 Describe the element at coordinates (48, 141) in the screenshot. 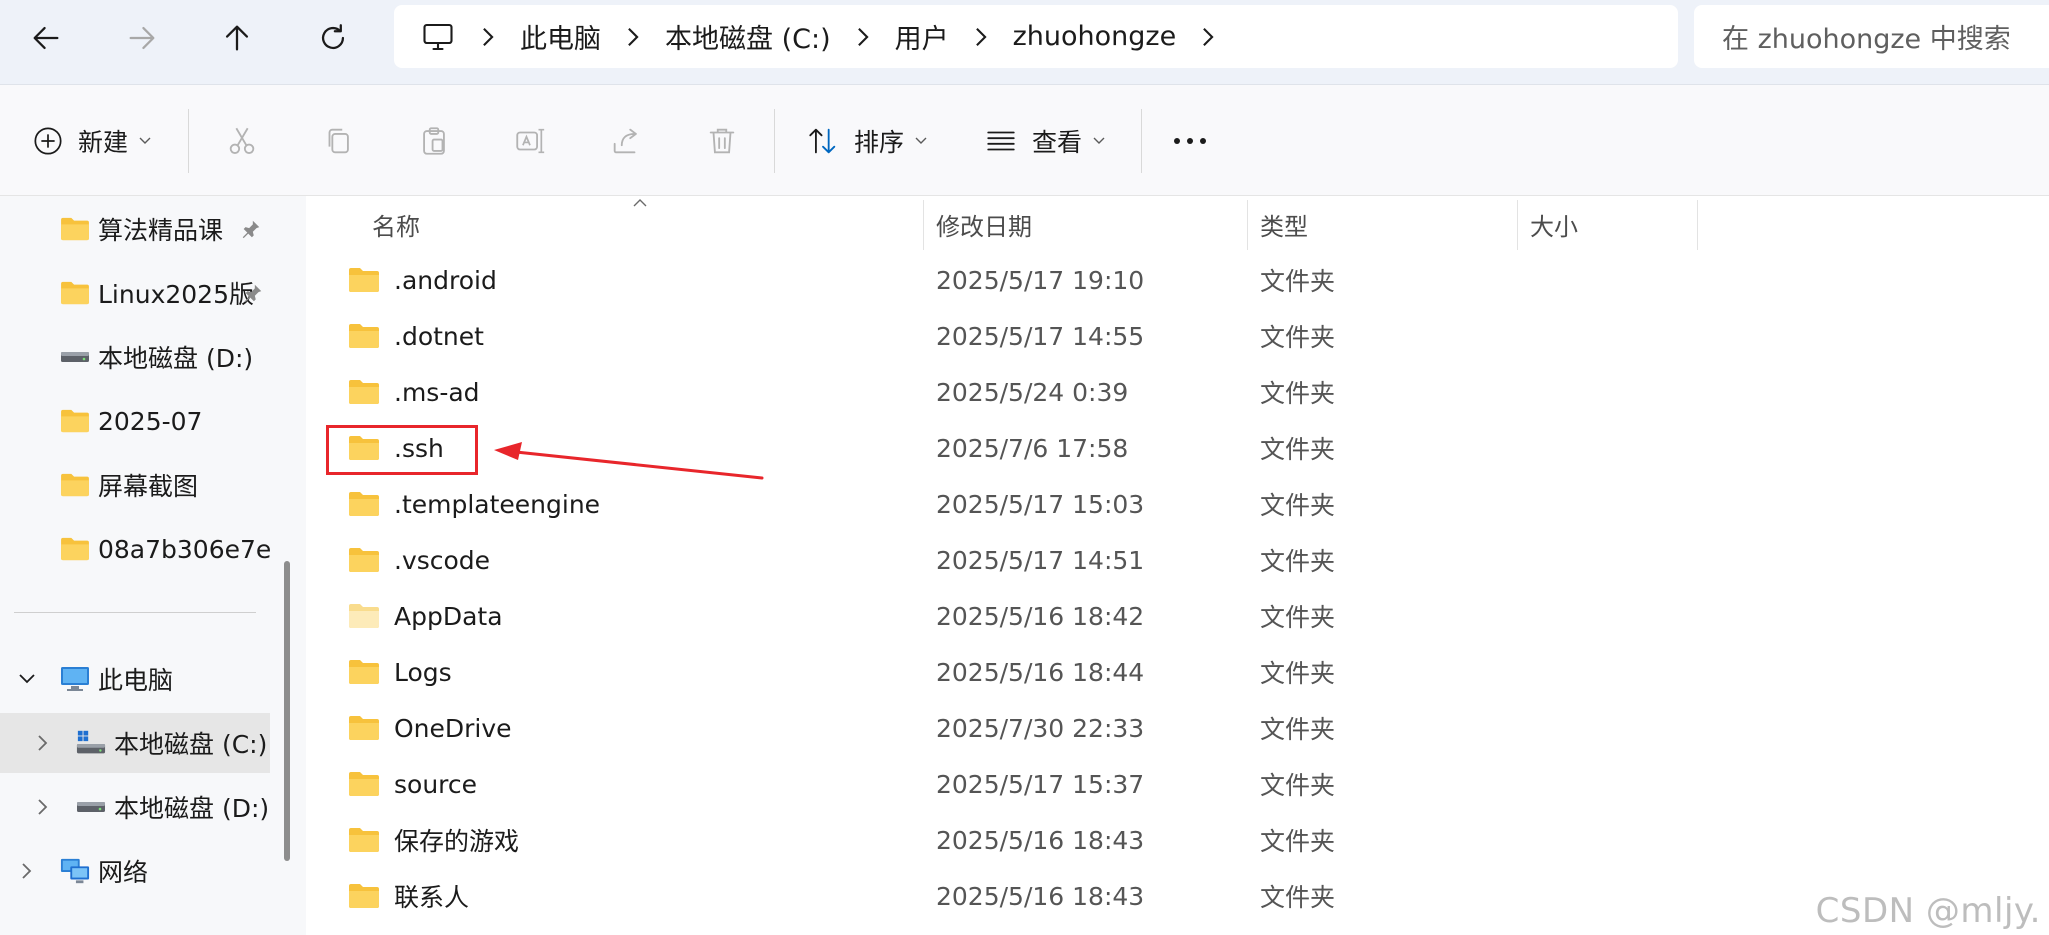

I see `plus-circle-icon` at that location.